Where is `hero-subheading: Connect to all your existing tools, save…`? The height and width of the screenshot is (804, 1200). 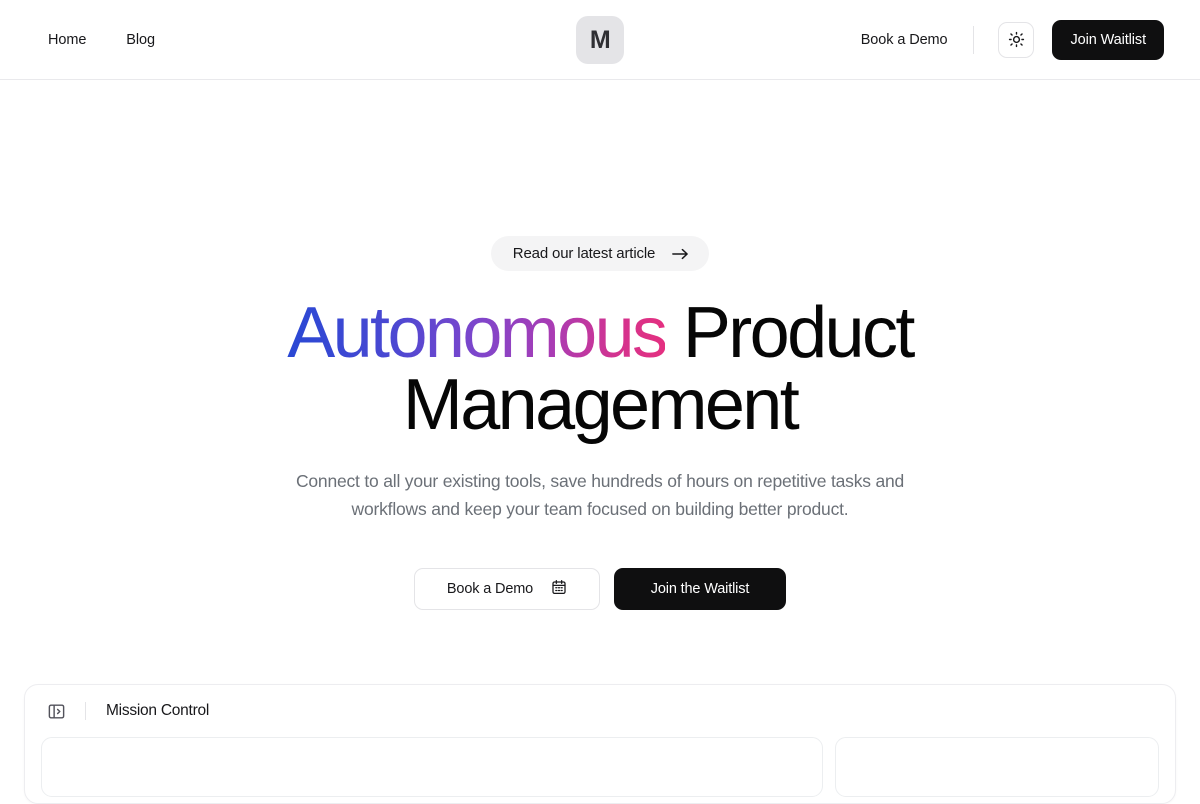 hero-subheading: Connect to all your existing tools, save… is located at coordinates (600, 495).